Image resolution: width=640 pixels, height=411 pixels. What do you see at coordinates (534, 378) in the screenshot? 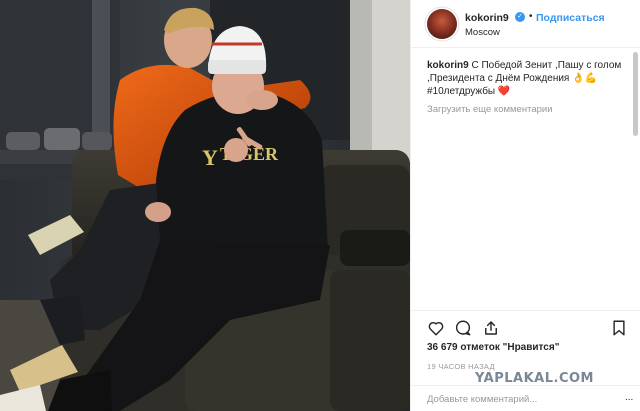
I see `site-watermark: YAPLAKAL.COM` at bounding box center [534, 378].